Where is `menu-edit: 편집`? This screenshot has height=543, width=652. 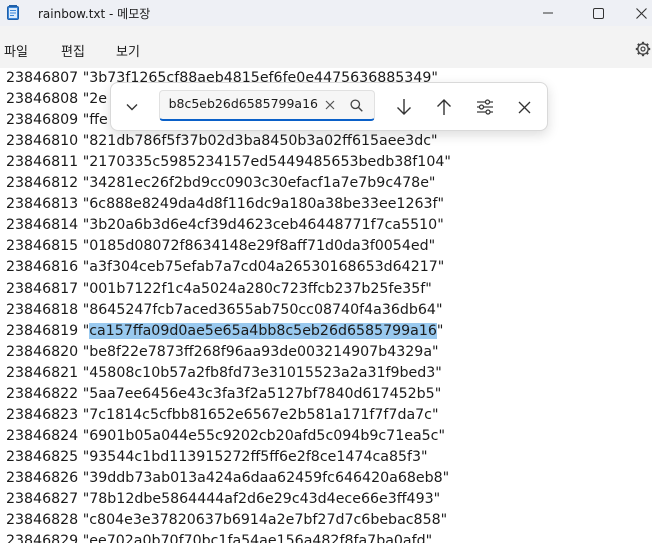
menu-edit: 편집 is located at coordinates (73, 50).